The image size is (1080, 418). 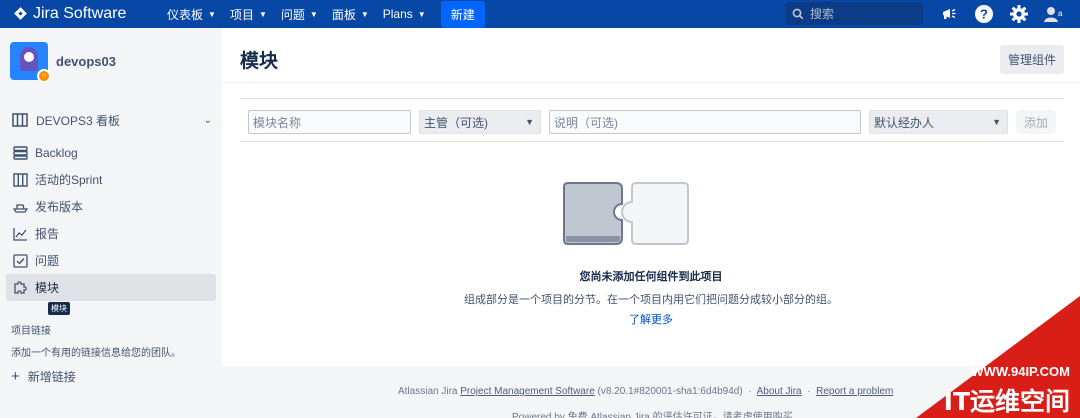 I want to click on issues-icon, so click(x=20, y=261).